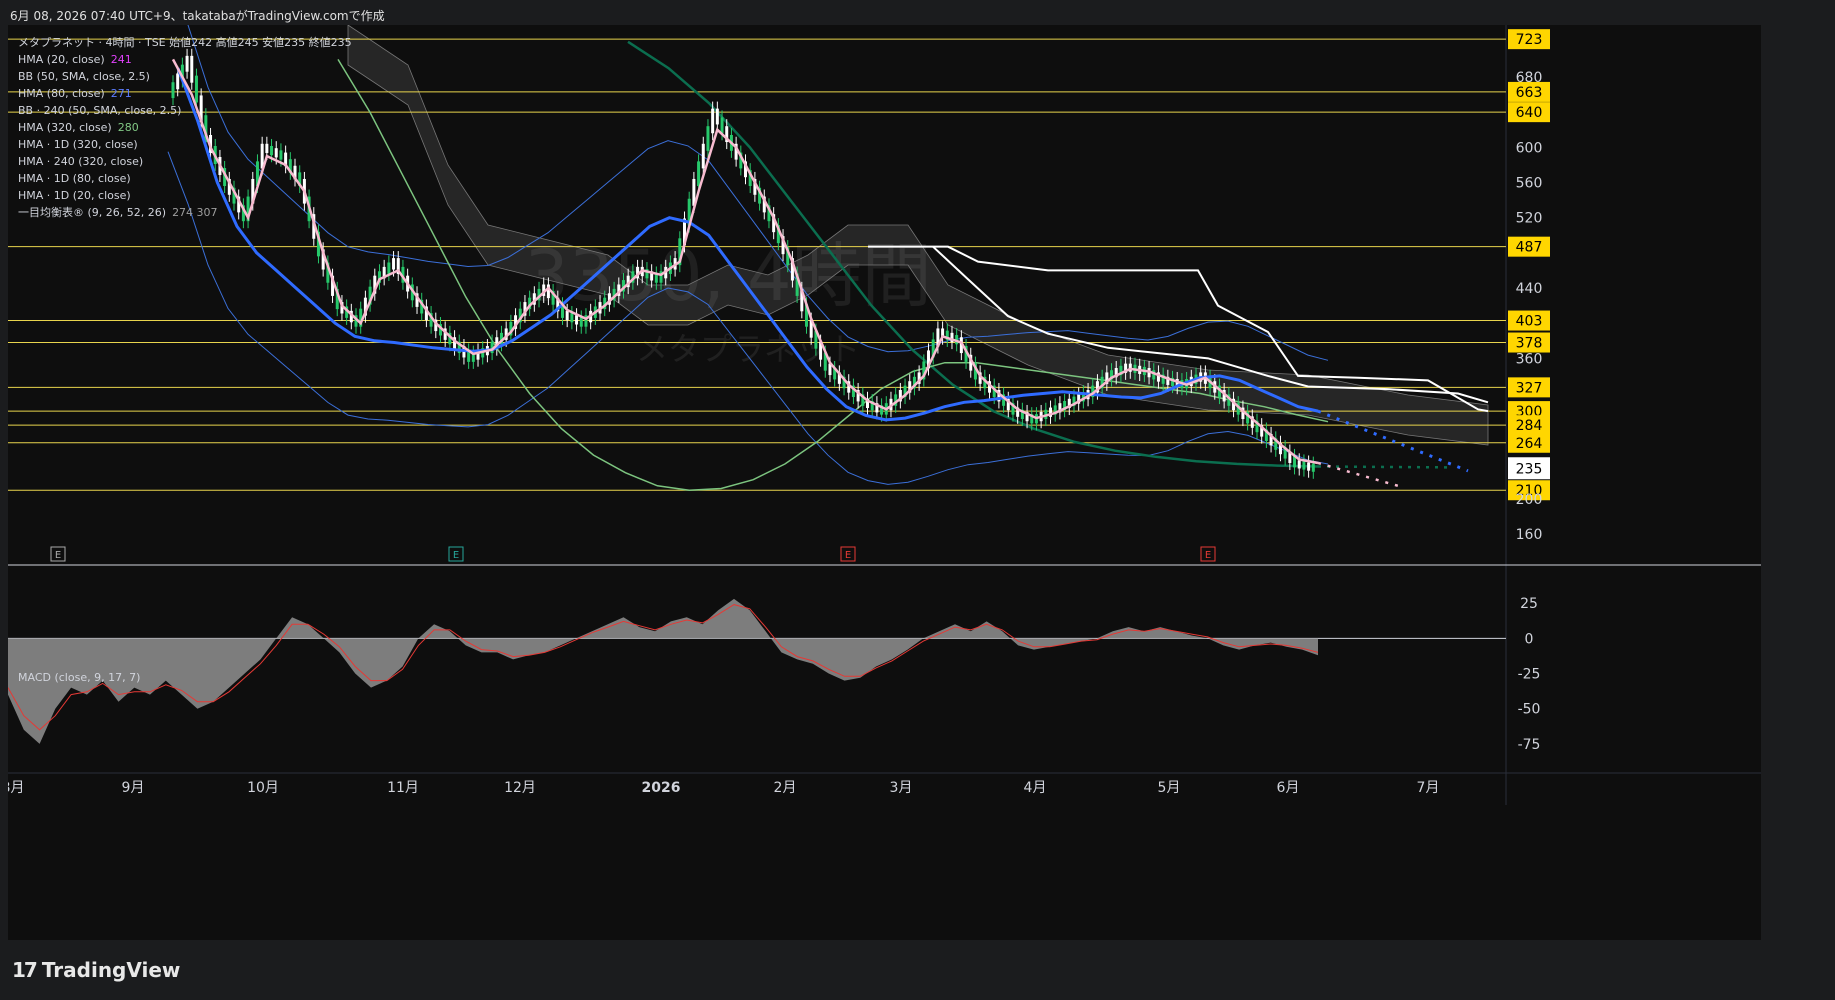 This screenshot has height=1000, width=1835. What do you see at coordinates (1529, 148) in the screenshot?
I see `price-tick-label: 600` at bounding box center [1529, 148].